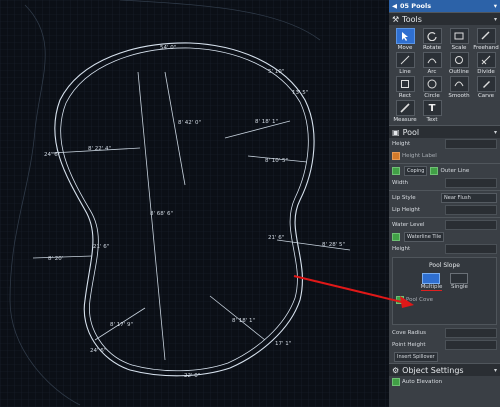 This screenshot has height=407, width=500. Describe the element at coordinates (486, 60) in the screenshot. I see `divide-icon` at that location.